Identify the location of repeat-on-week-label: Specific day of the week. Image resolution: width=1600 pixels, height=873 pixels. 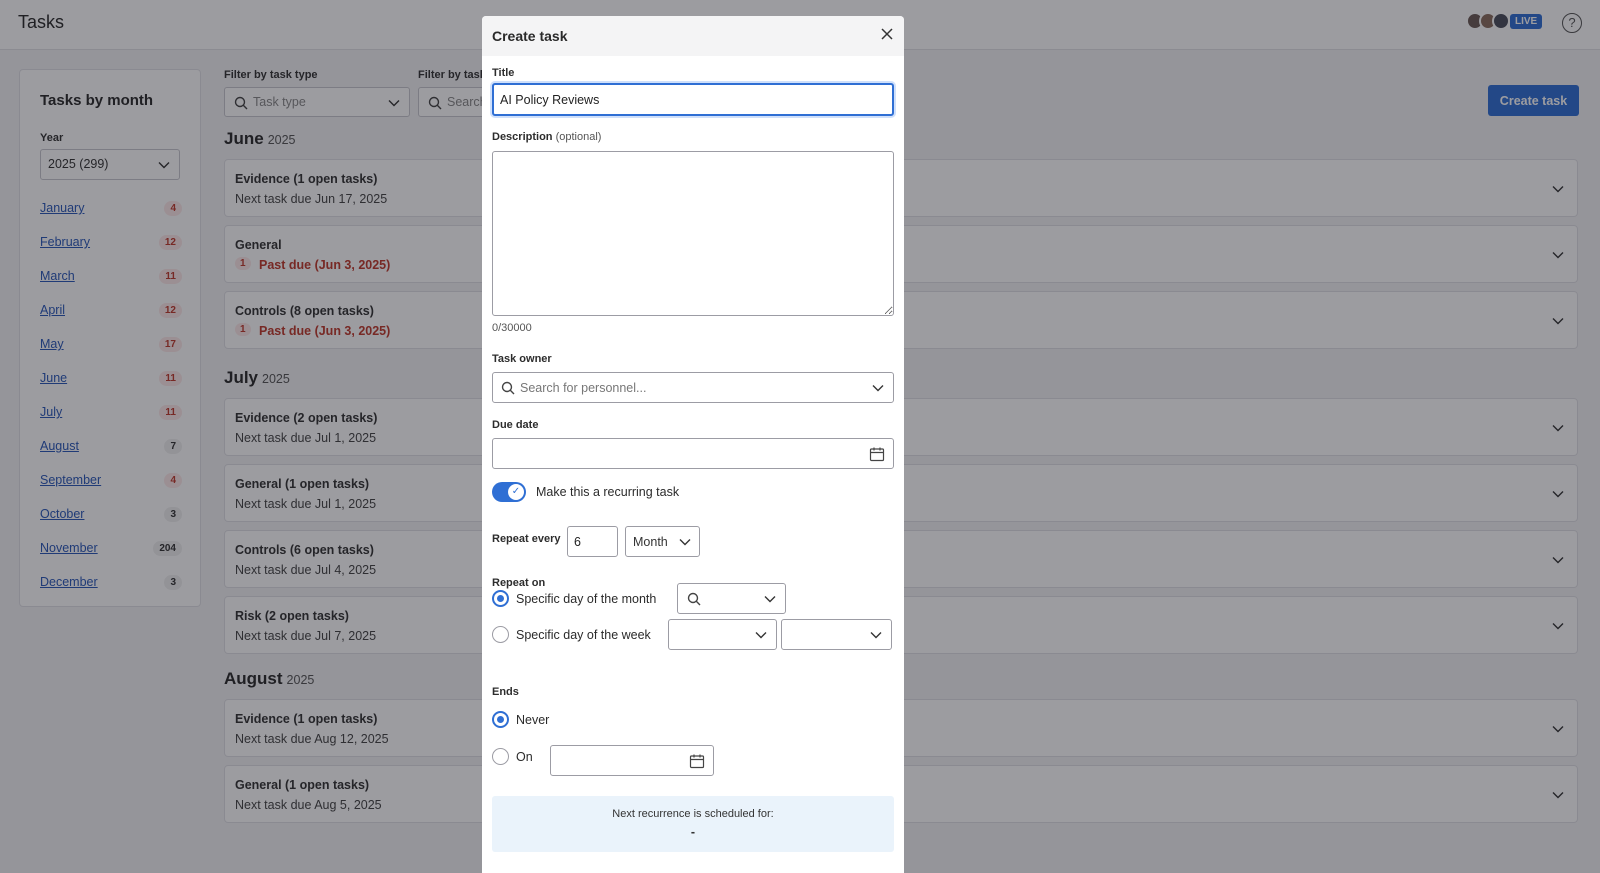
(583, 635).